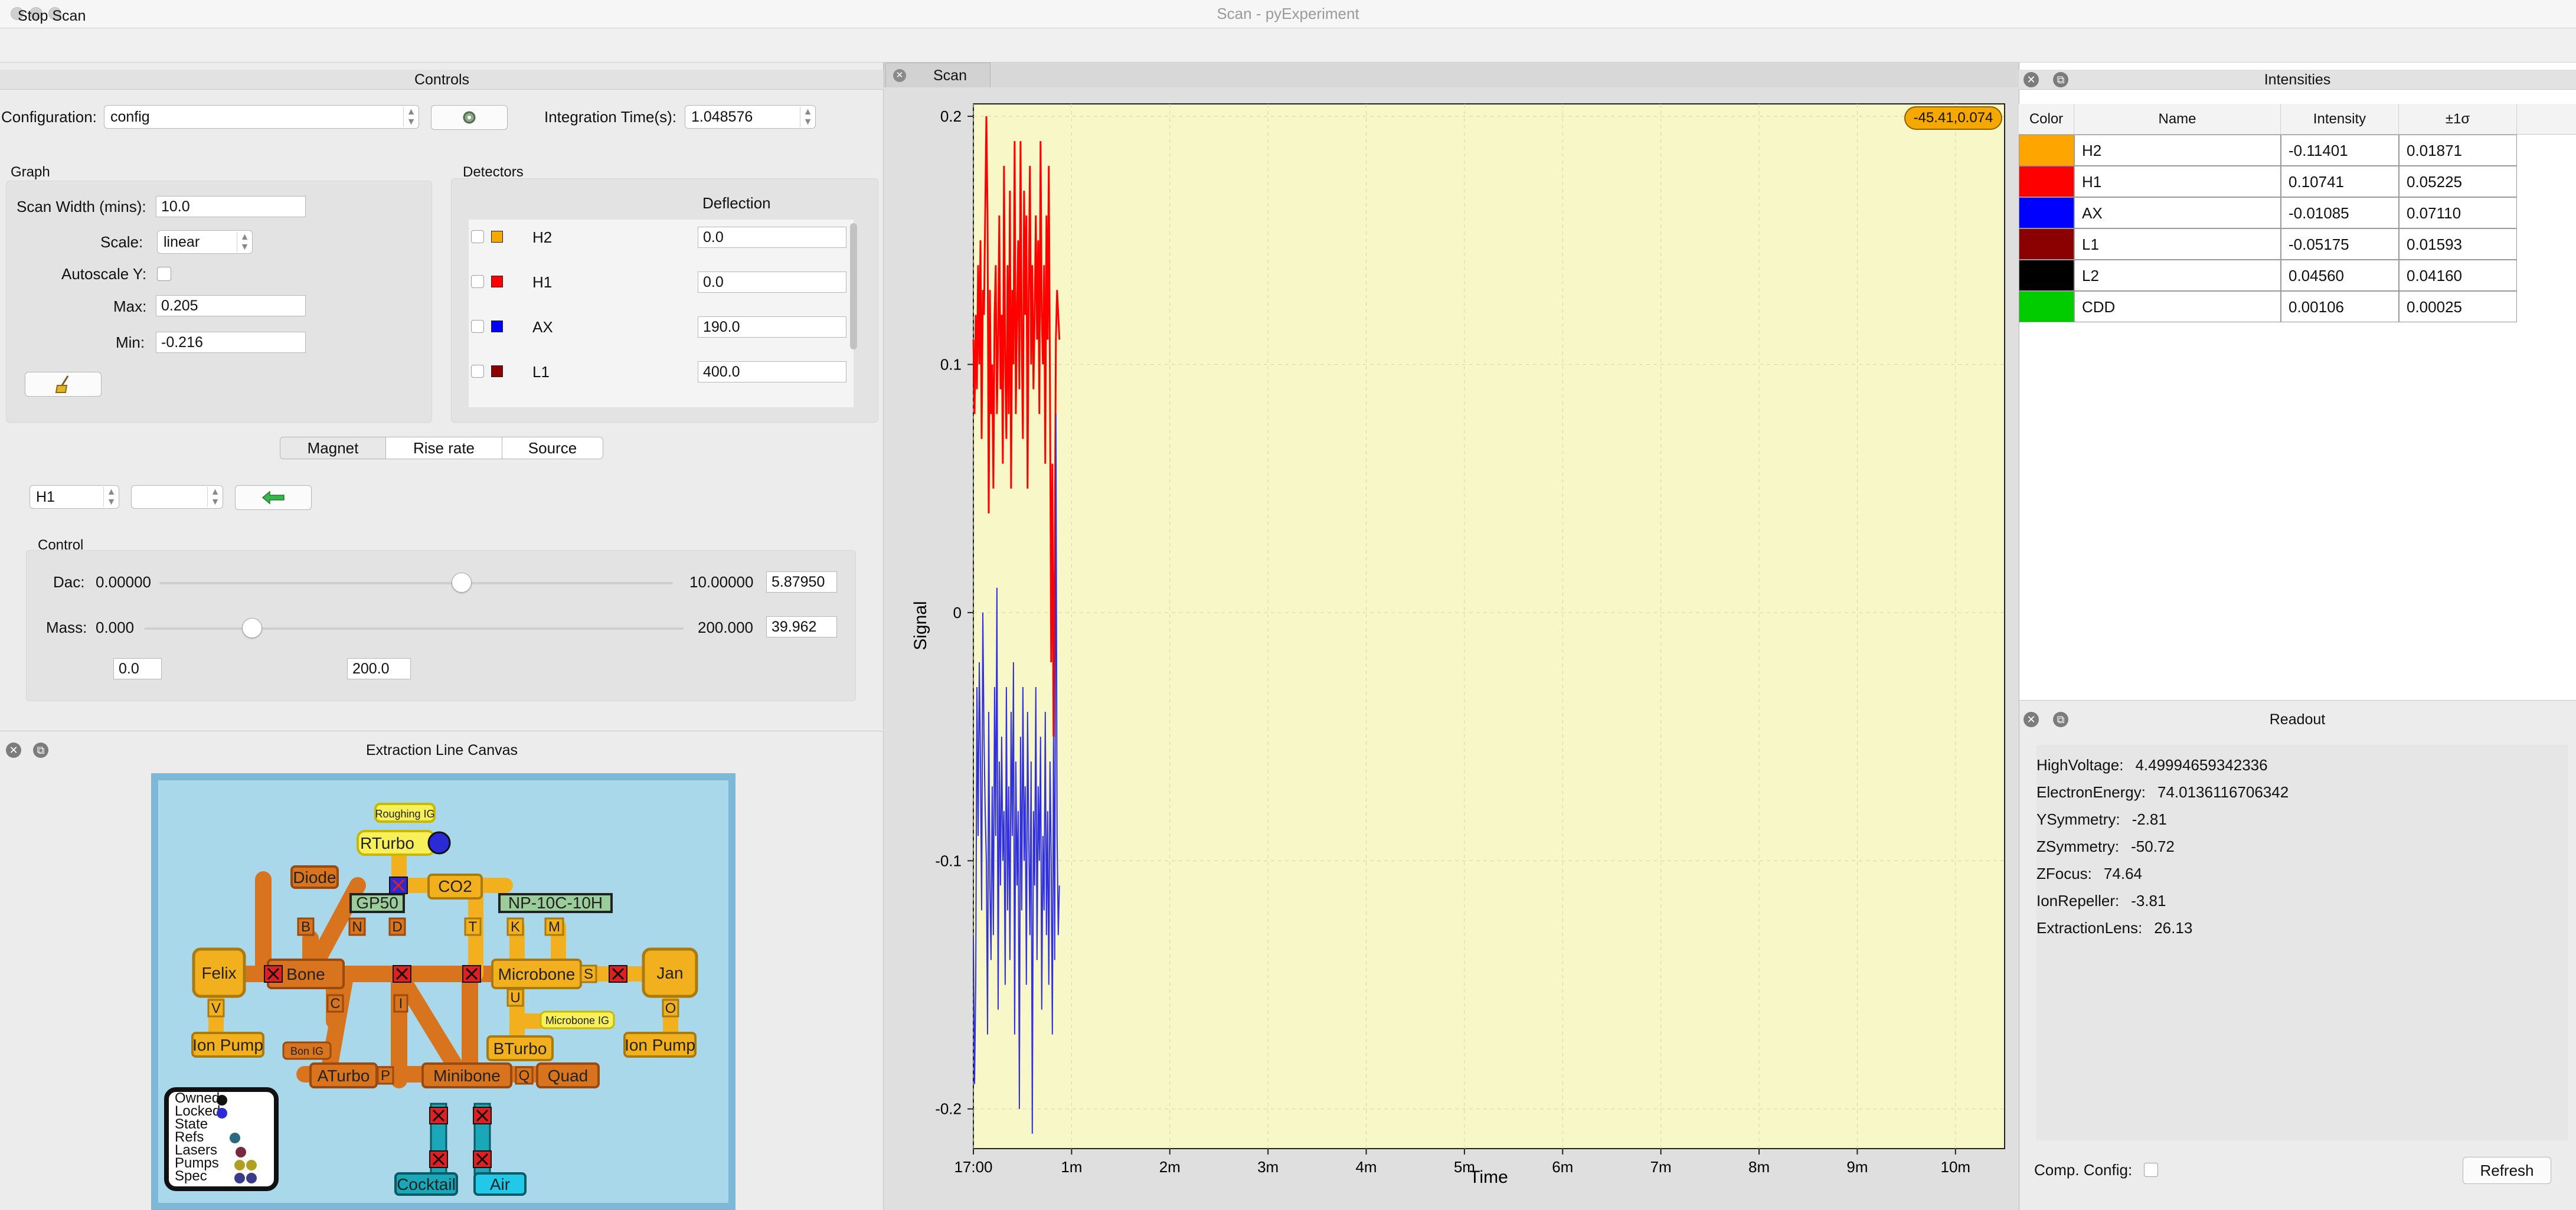 Image resolution: width=2576 pixels, height=1210 pixels. I want to click on window-title: Scan - pyExperiment, so click(1288, 13).